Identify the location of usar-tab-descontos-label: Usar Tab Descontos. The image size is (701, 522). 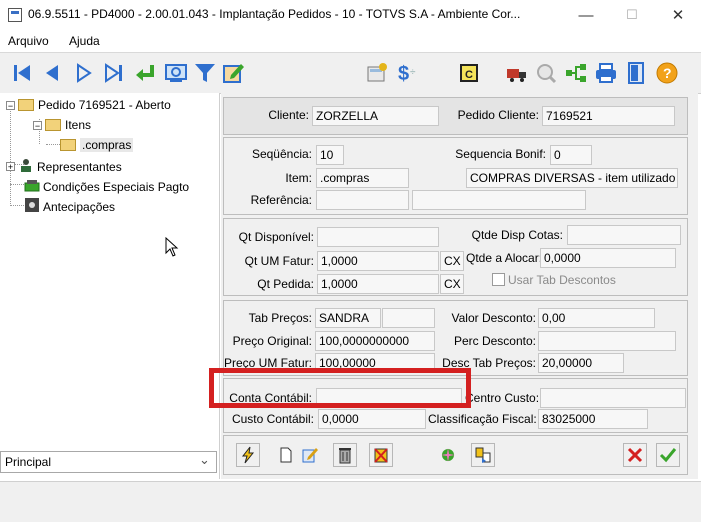
(562, 280).